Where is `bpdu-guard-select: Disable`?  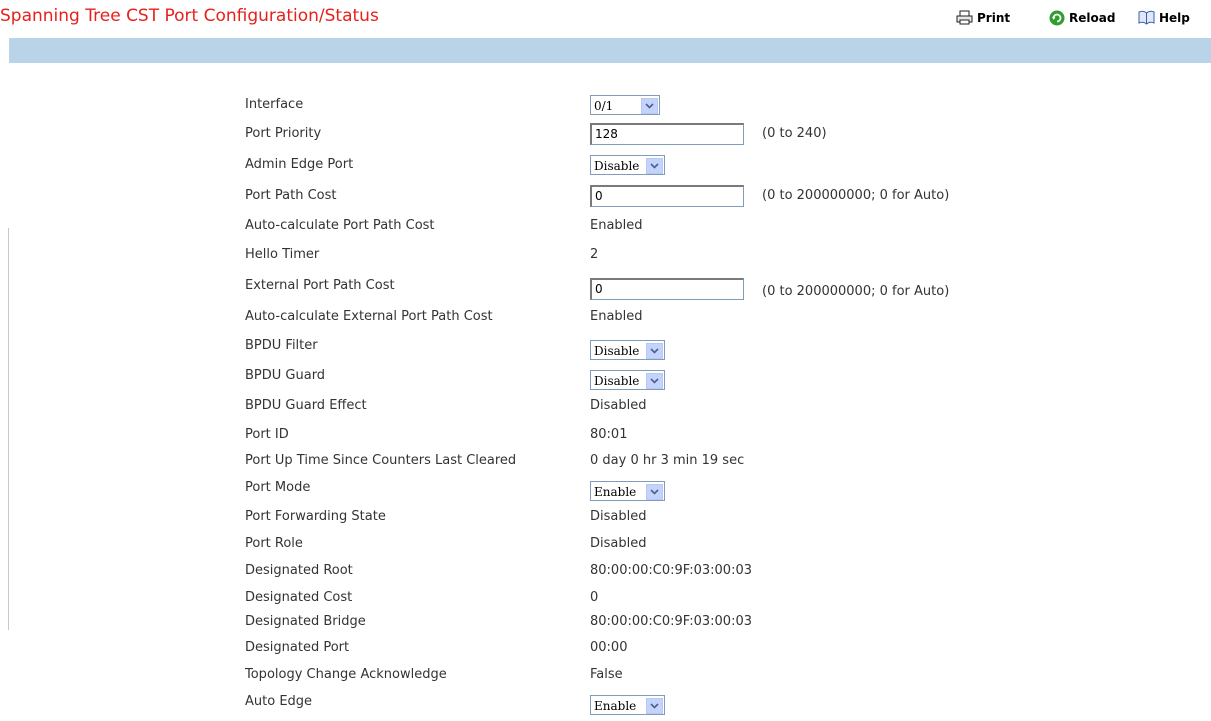 bpdu-guard-select: Disable is located at coordinates (627, 380).